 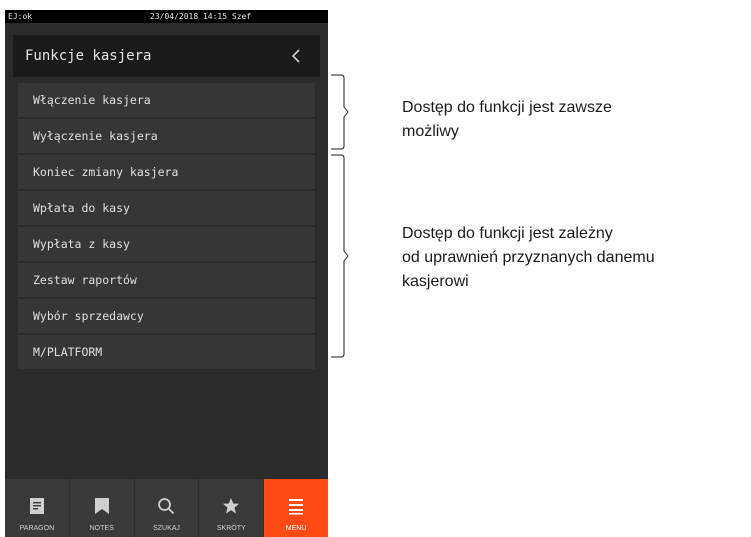 I want to click on bottom-nav: PARAGON NOTES SZUKAJ SKRÓTY MENU, so click(x=166, y=508).